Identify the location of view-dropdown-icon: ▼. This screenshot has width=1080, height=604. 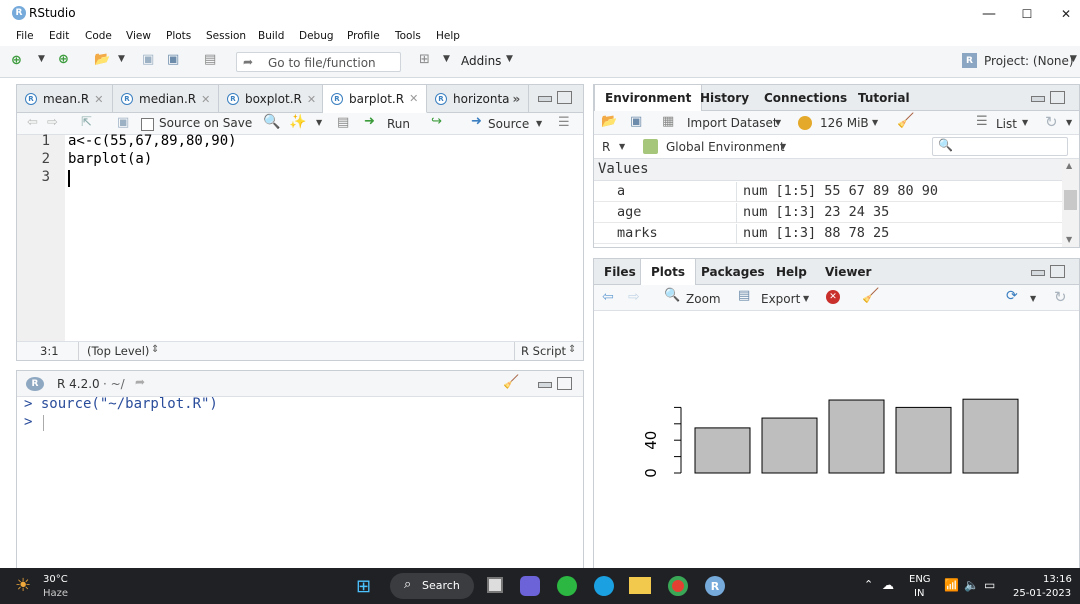
(1025, 122).